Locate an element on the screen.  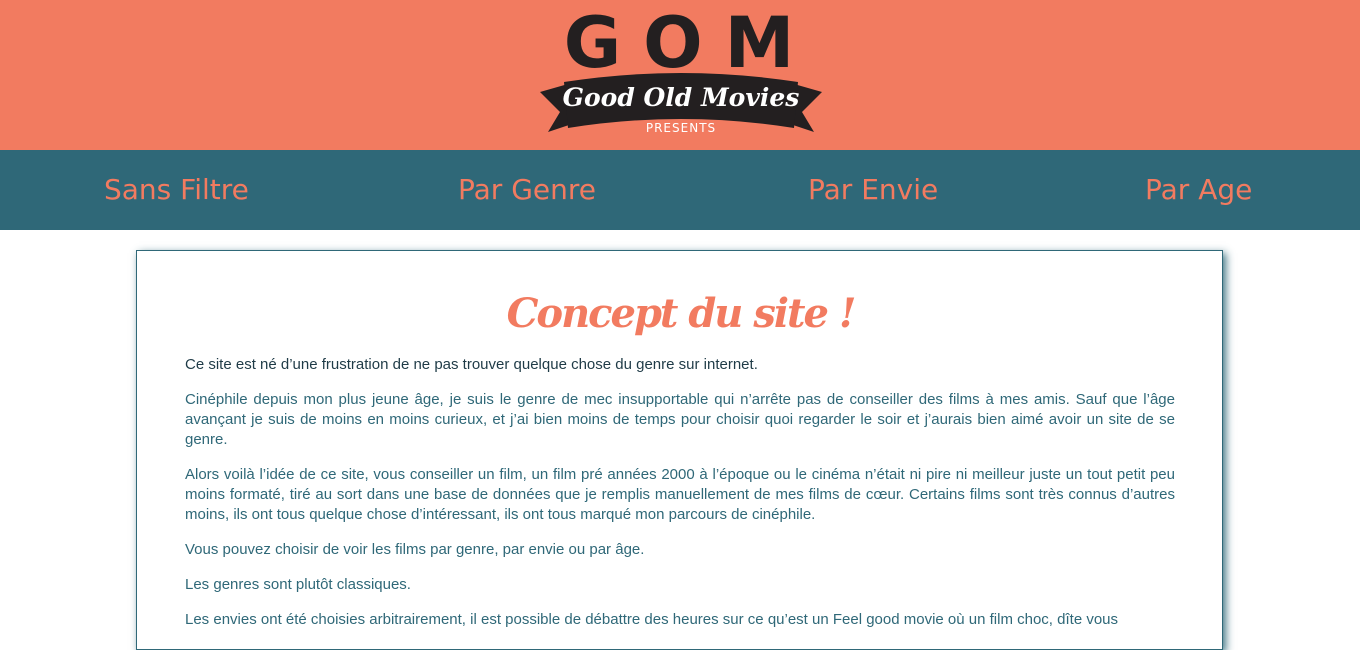
logo-presents: PRESENTS is located at coordinates (681, 128).